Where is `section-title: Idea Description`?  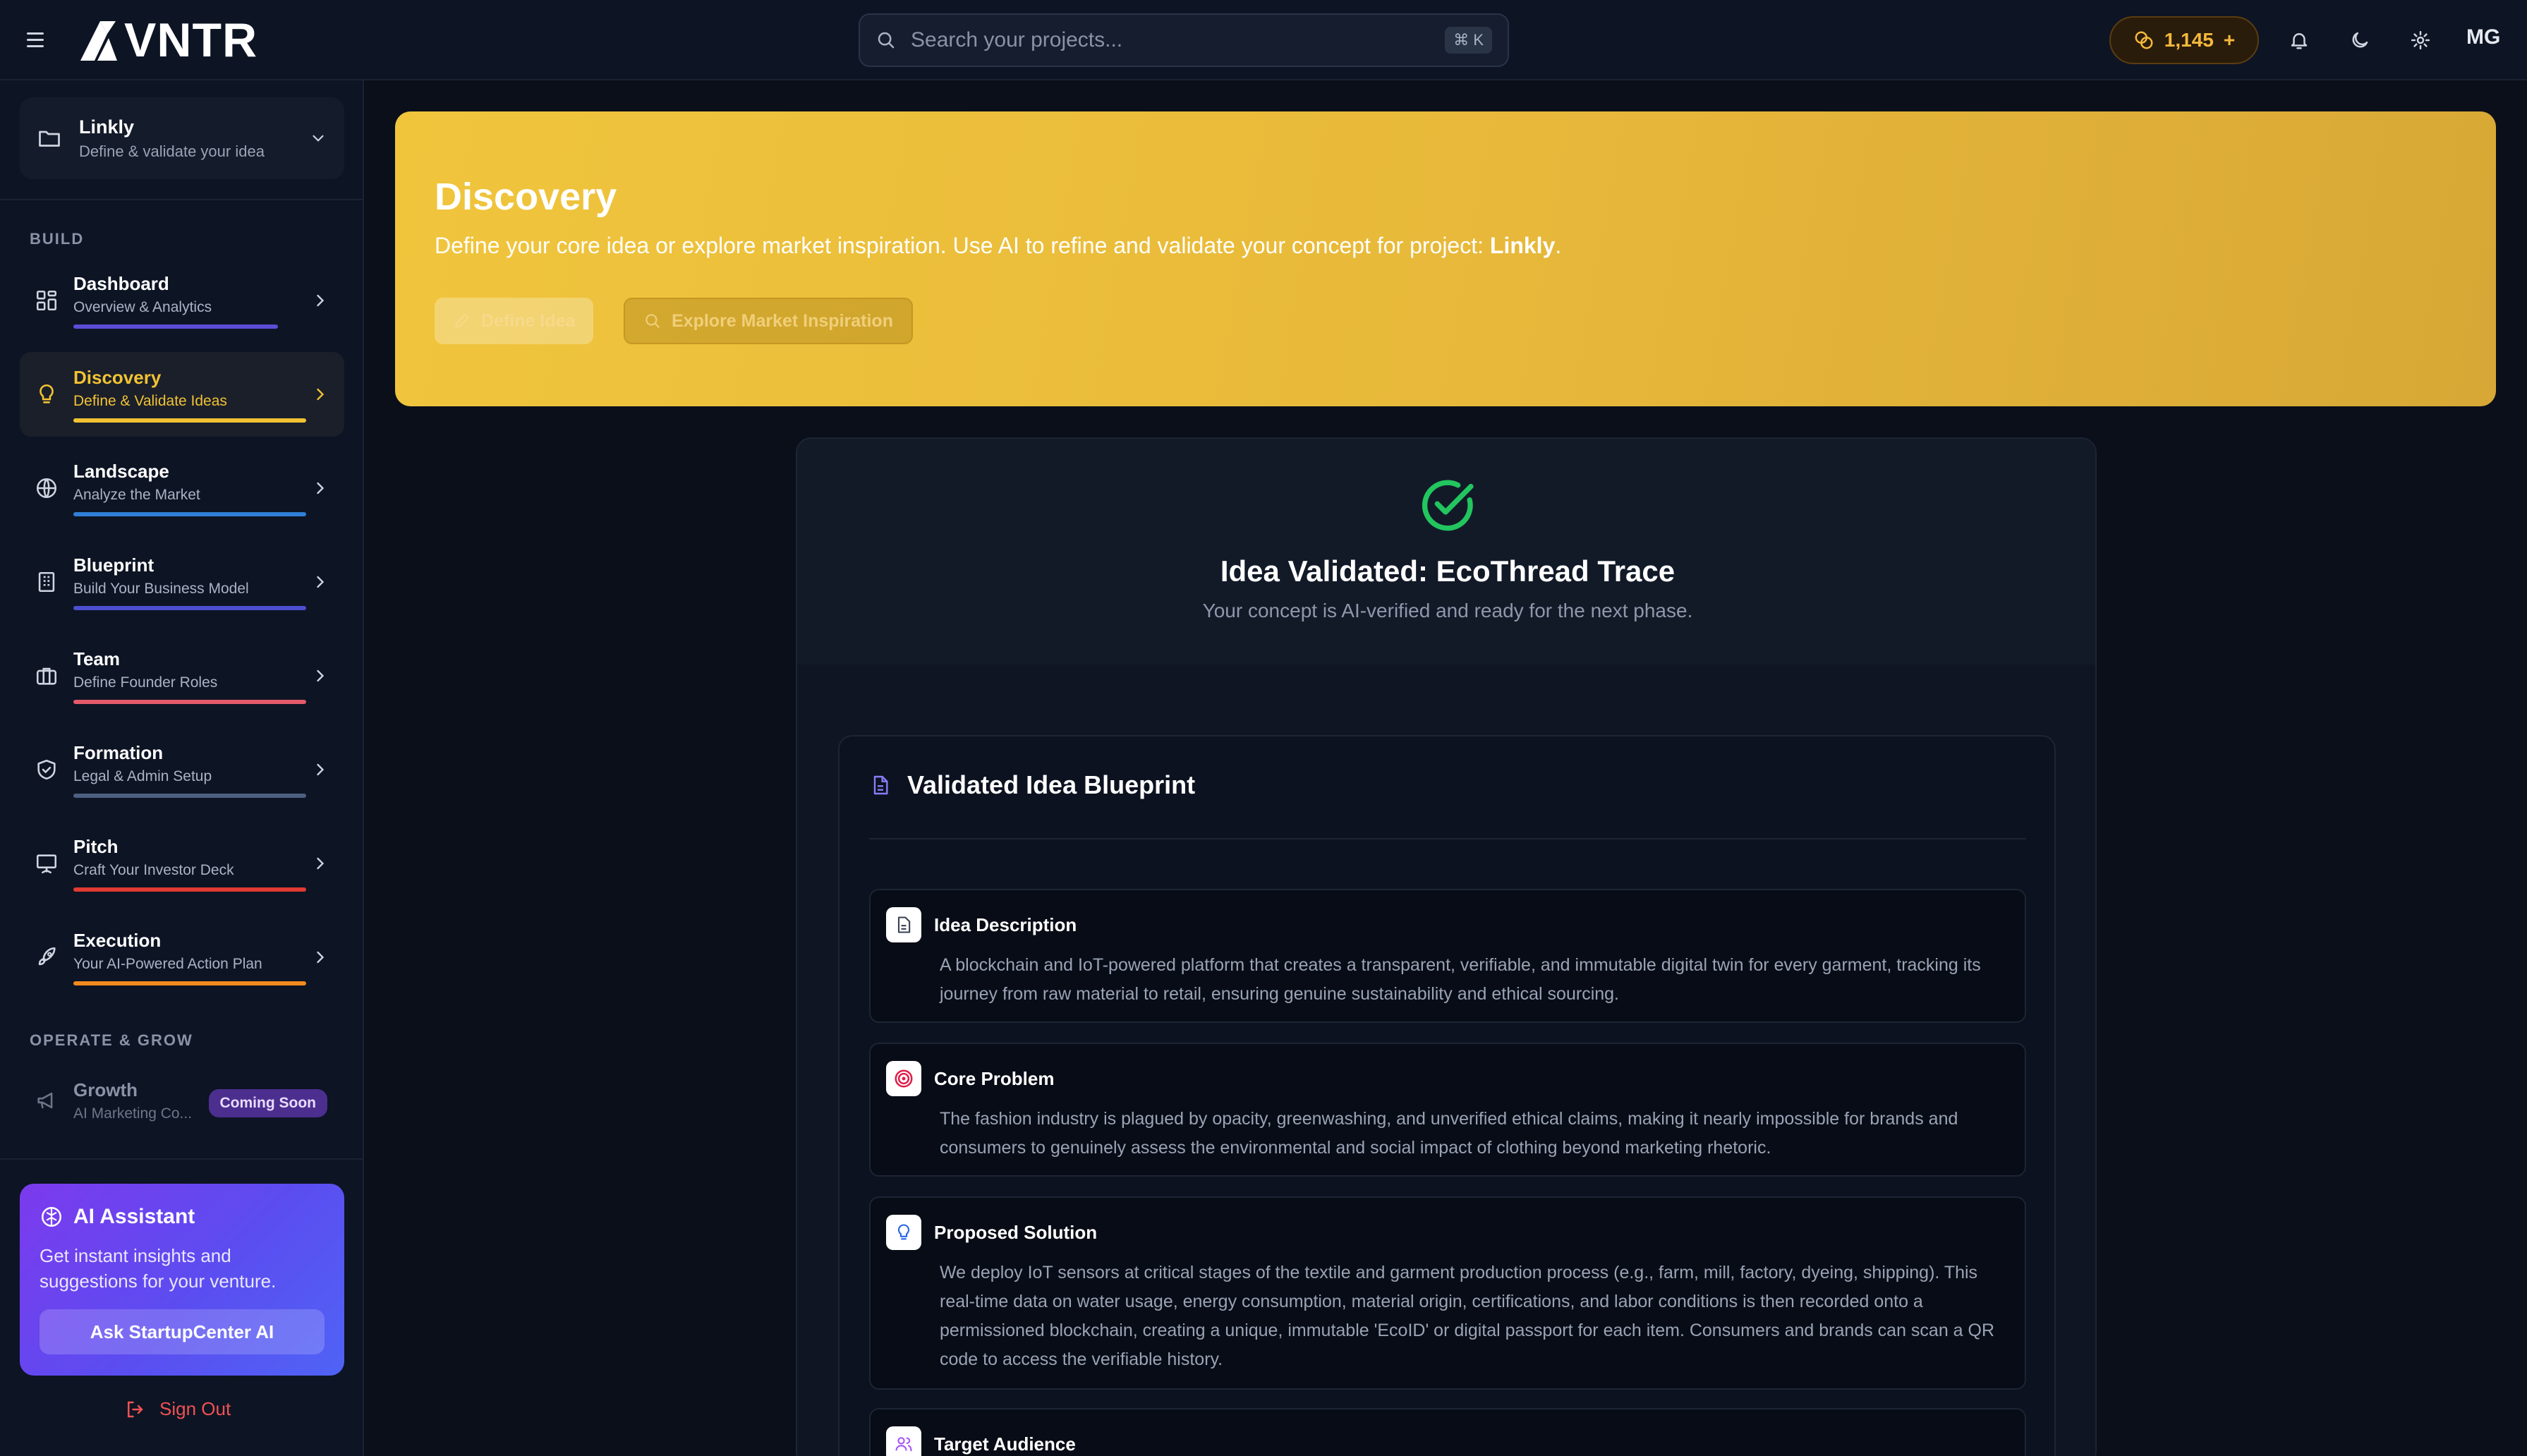
section-title: Idea Description is located at coordinates (1005, 925).